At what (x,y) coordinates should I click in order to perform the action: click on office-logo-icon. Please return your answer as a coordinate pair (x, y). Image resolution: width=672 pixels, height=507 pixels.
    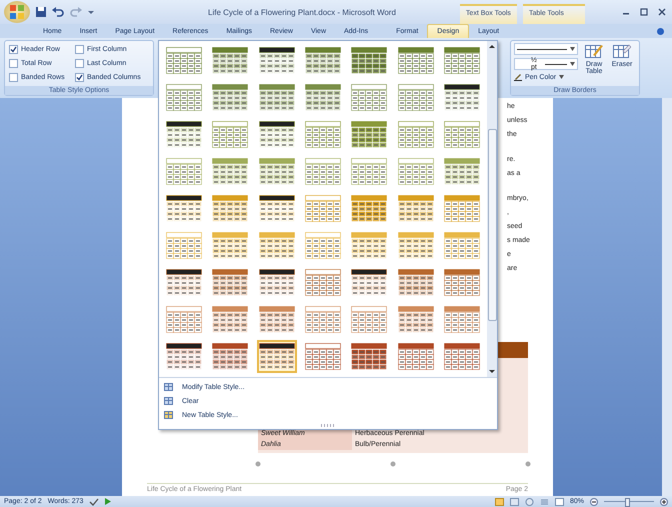
    Looking at the image, I should click on (17, 12).